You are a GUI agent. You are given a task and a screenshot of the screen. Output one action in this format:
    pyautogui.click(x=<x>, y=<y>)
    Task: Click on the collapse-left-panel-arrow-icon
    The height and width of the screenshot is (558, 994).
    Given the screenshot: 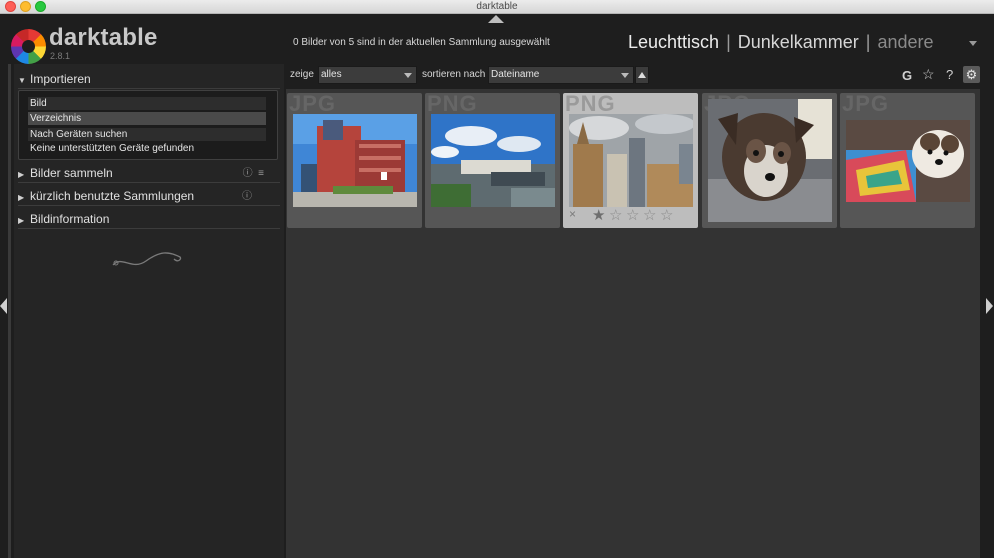 What is the action you would take?
    pyautogui.click(x=3, y=306)
    